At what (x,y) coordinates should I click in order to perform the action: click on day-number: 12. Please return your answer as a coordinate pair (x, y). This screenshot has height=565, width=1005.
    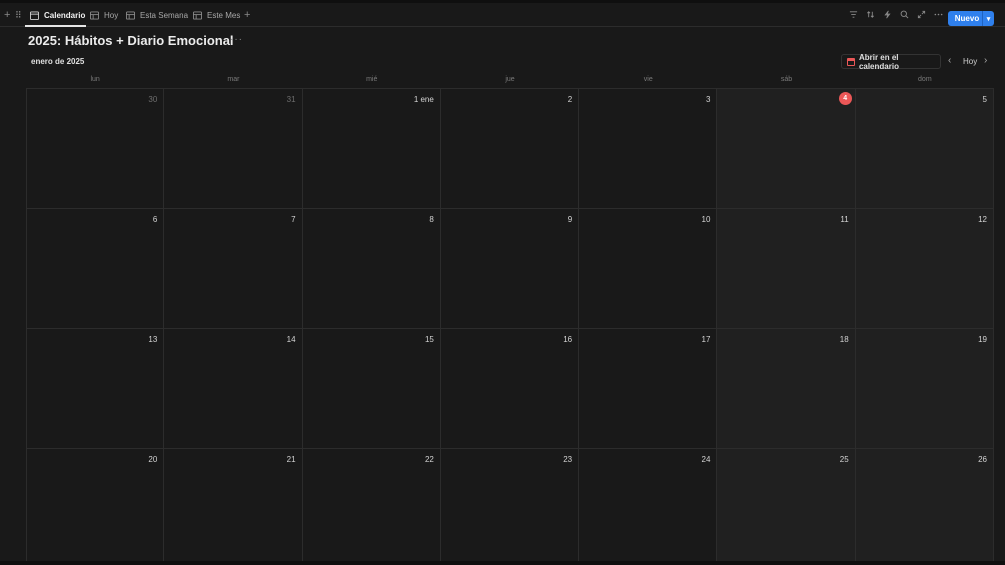
    Looking at the image, I should click on (982, 219).